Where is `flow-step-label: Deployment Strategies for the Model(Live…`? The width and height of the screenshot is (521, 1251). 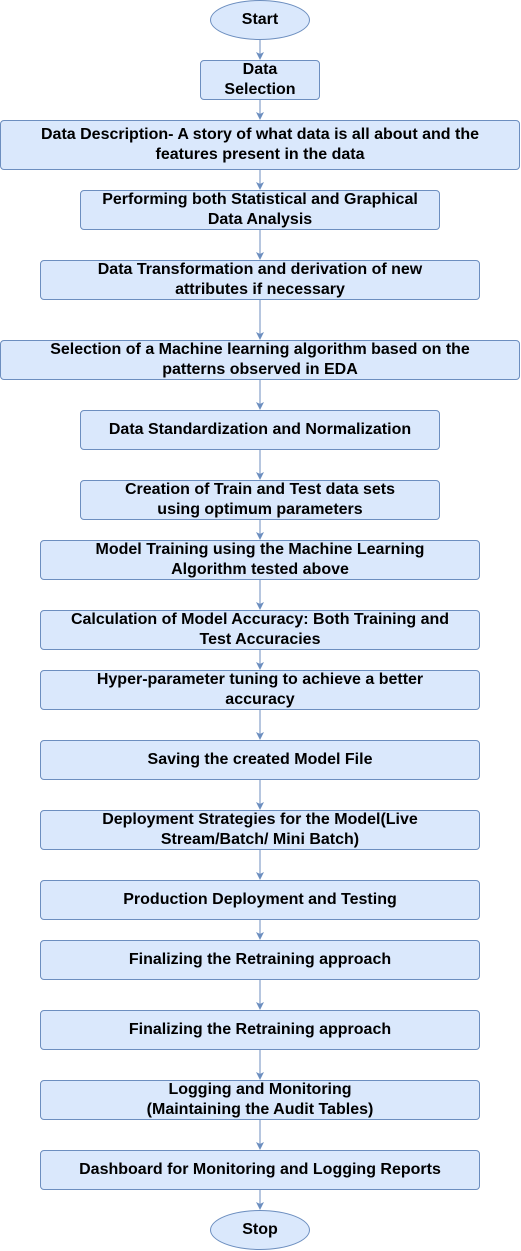 flow-step-label: Deployment Strategies for the Model(Live… is located at coordinates (260, 829).